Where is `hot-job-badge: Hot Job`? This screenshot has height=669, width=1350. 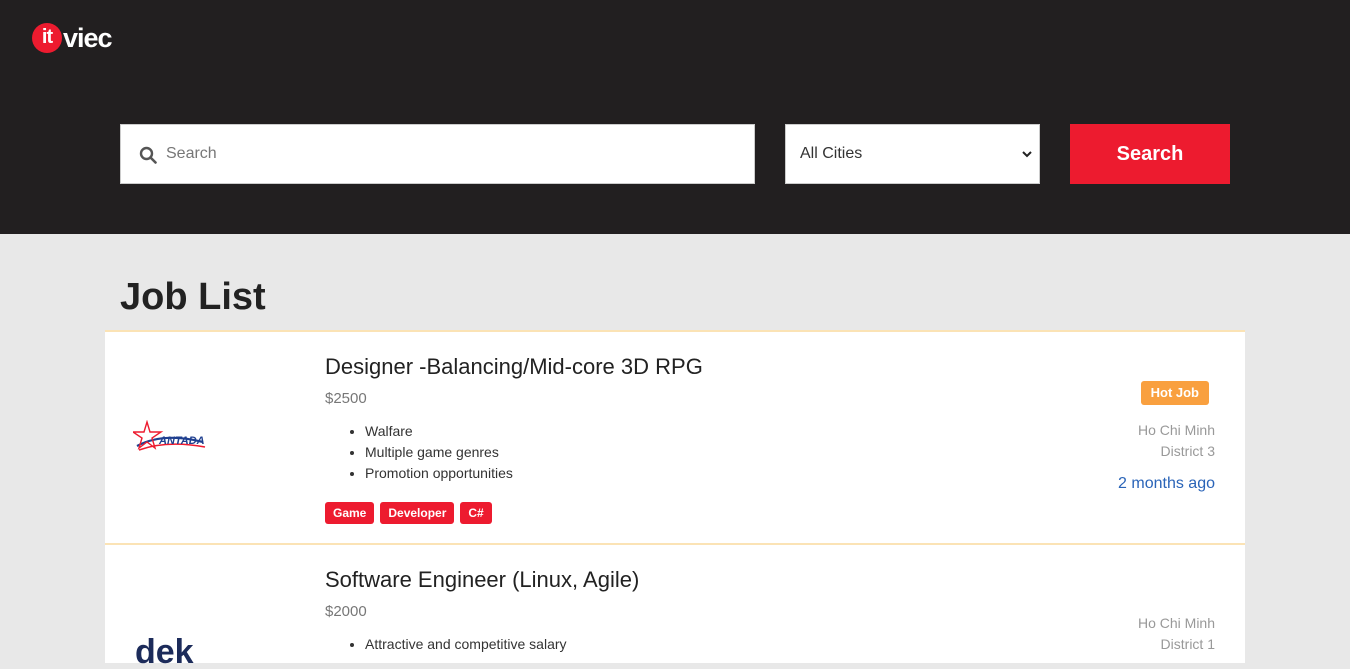 hot-job-badge: Hot Job is located at coordinates (1174, 393).